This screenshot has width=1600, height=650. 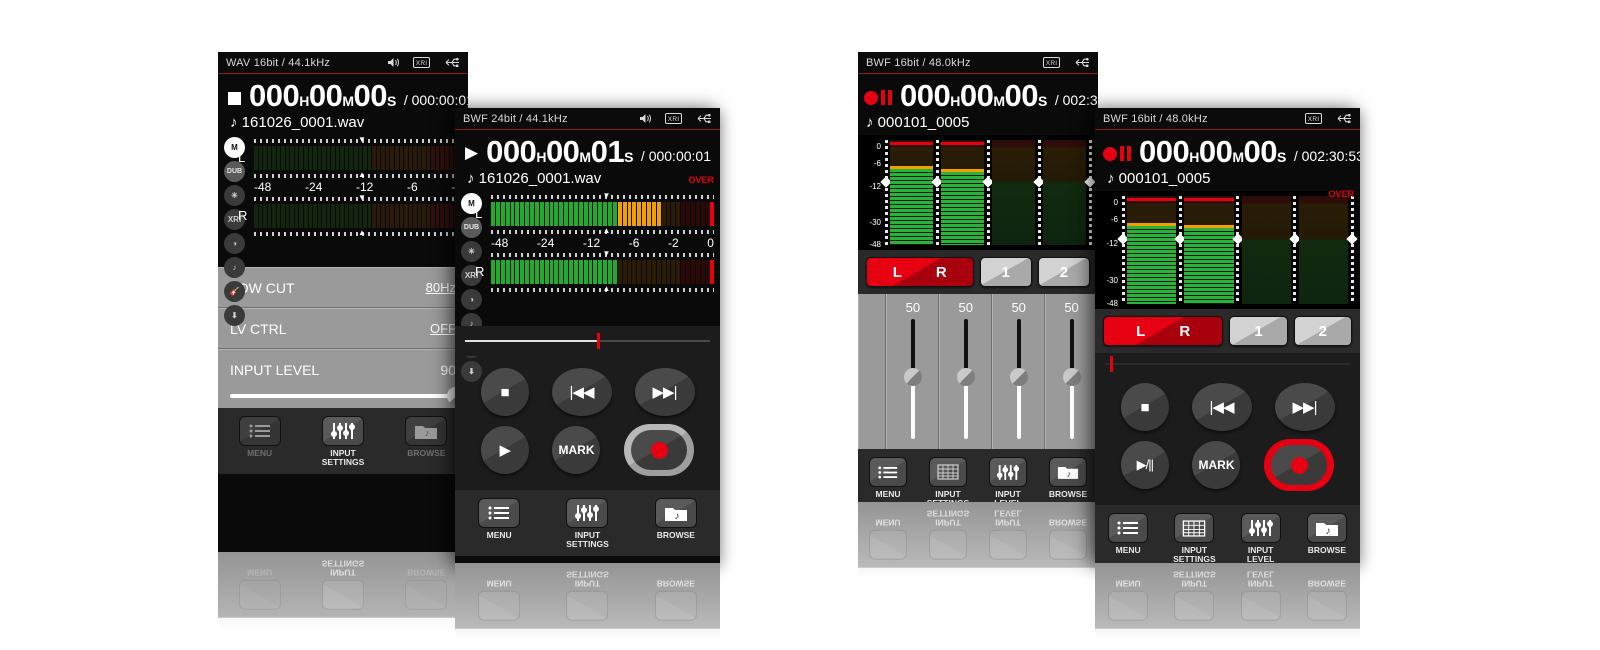 What do you see at coordinates (1144, 465) in the screenshot?
I see `play-pause-button: ▶/||` at bounding box center [1144, 465].